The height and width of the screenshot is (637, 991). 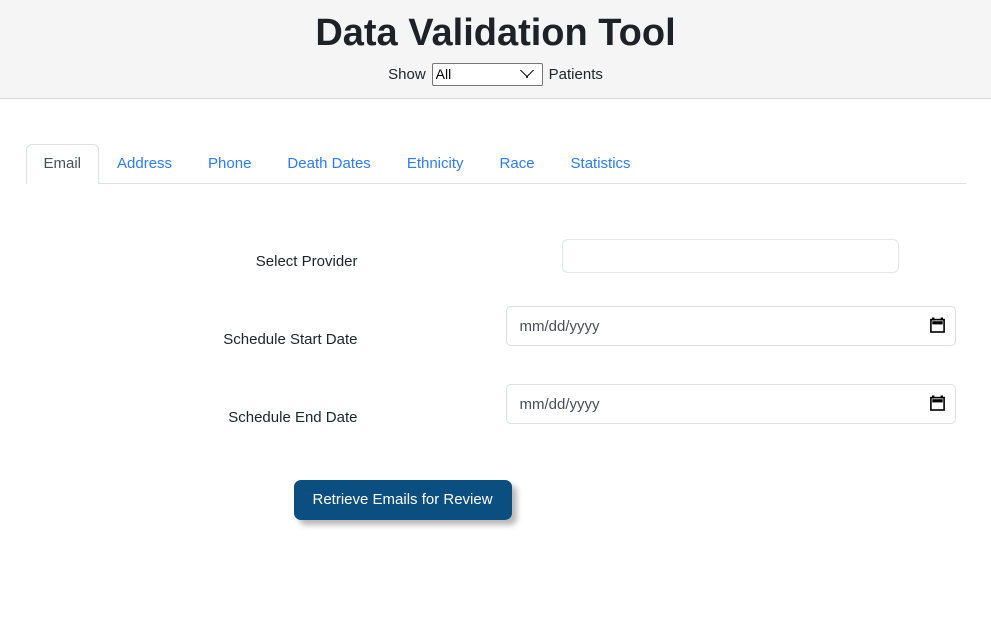 What do you see at coordinates (496, 339) in the screenshot?
I see `form-row-start-date: Schedule Start Date` at bounding box center [496, 339].